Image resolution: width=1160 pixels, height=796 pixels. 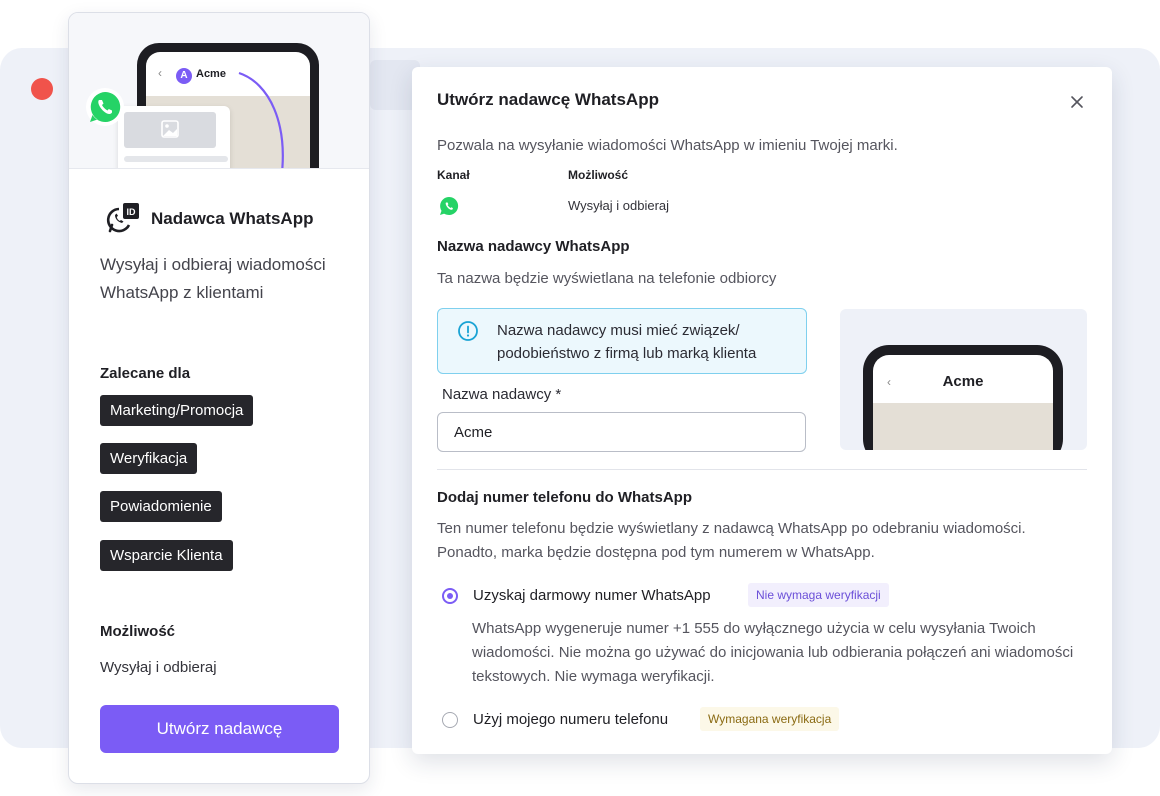 I want to click on verification-required-badge: Wymagana weryfikacja, so click(x=770, y=719).